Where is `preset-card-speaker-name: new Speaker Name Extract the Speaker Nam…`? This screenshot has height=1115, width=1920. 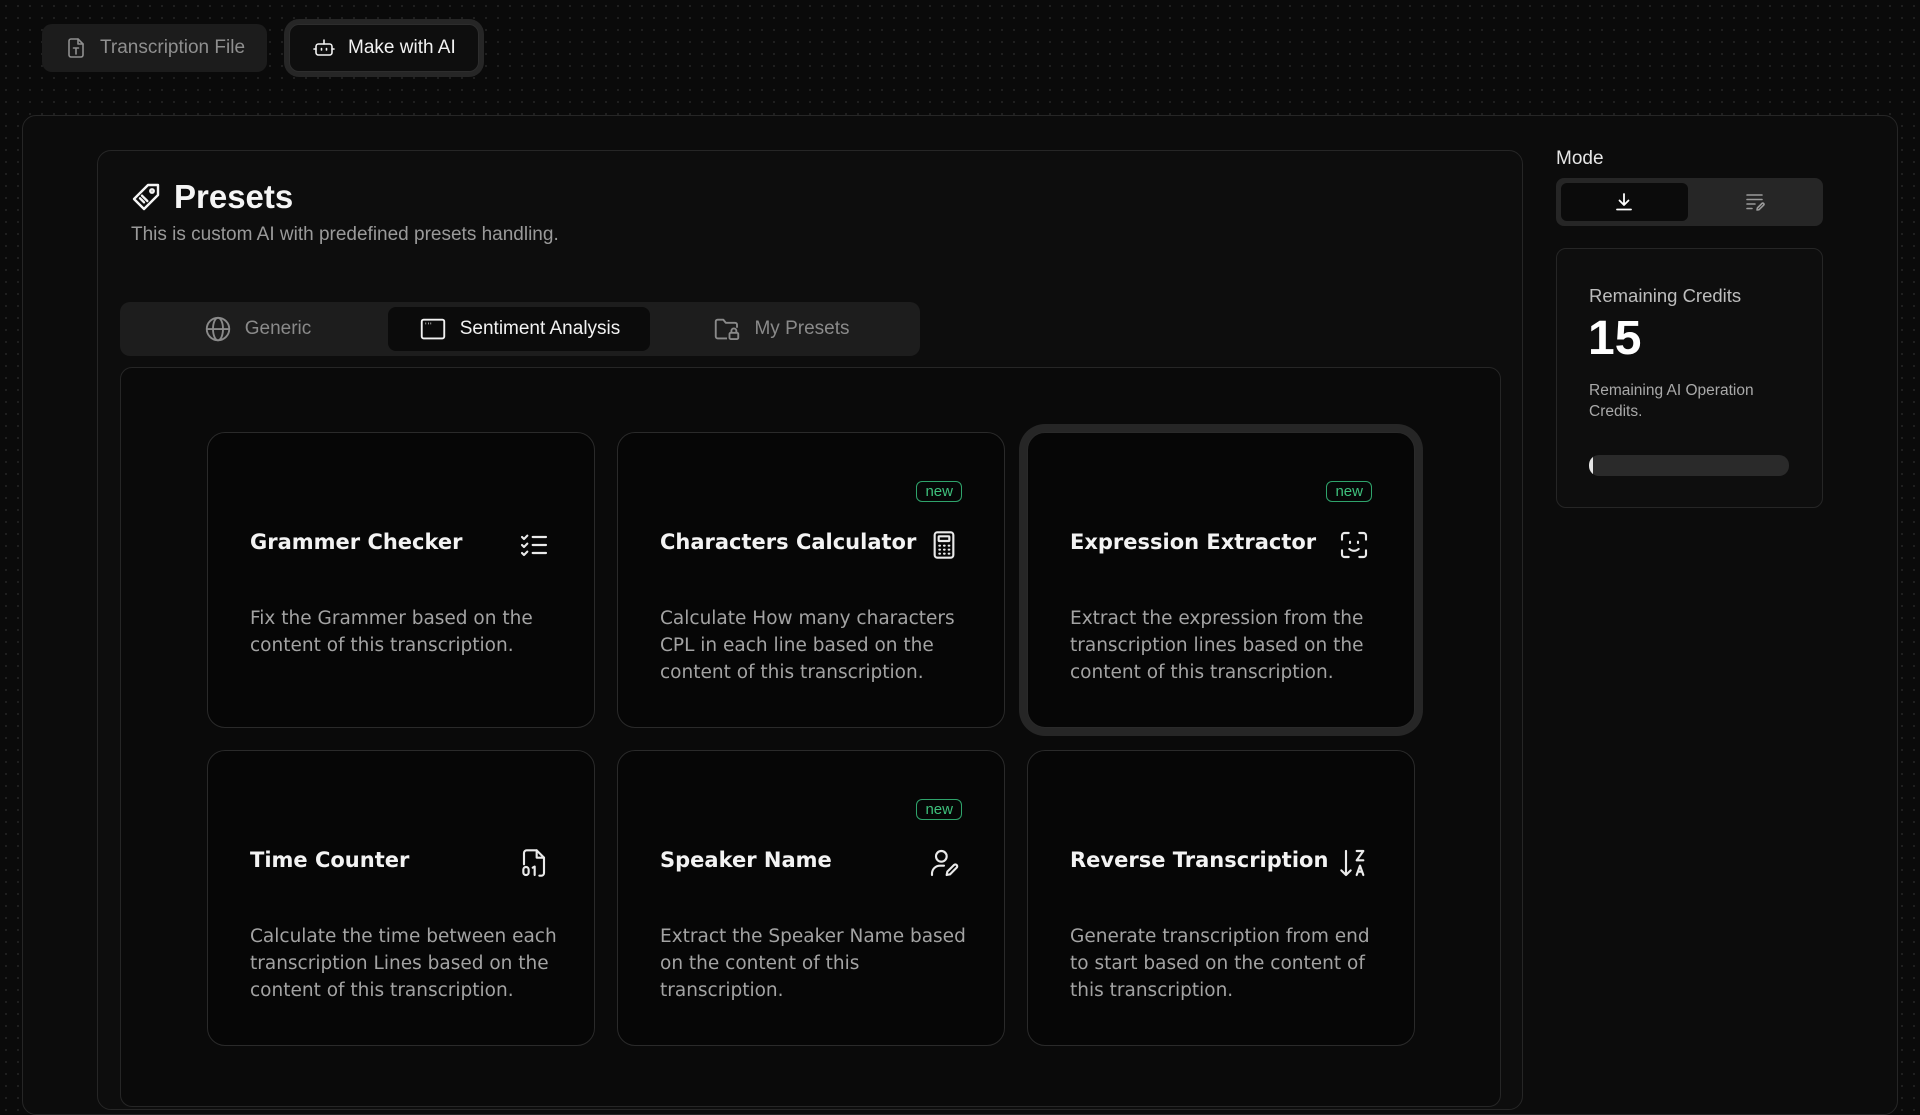
preset-card-speaker-name: new Speaker Name Extract the Speaker Nam… is located at coordinates (811, 898).